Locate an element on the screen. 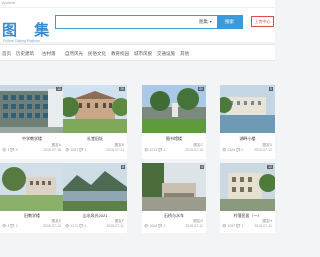 Image resolution: width=320 pixels, height=257 pixels. card-stats: 👁 1 💬 0 is located at coordinates (10, 150).